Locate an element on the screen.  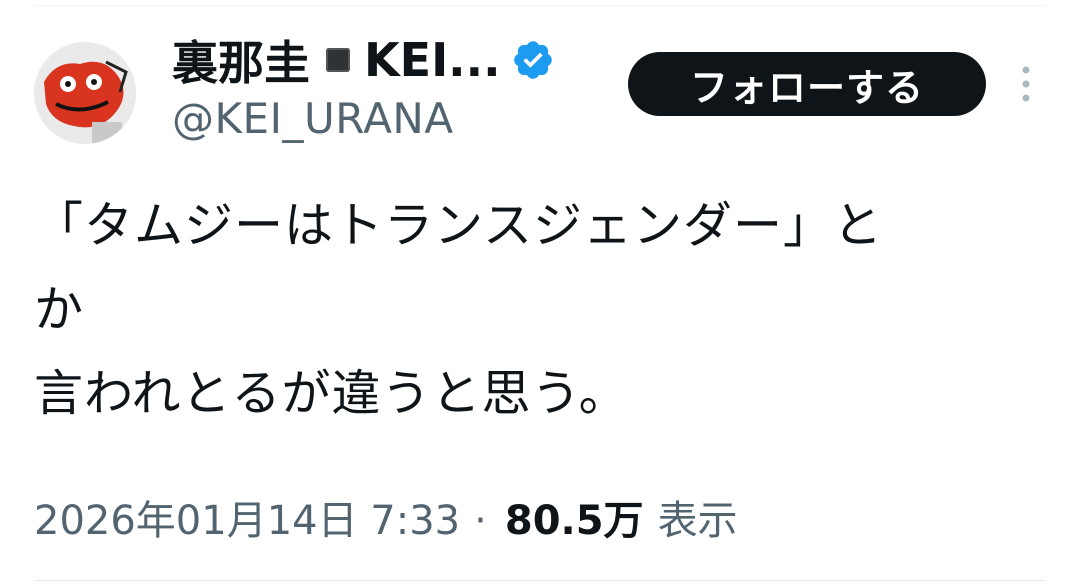
avatar is located at coordinates (85, 93).